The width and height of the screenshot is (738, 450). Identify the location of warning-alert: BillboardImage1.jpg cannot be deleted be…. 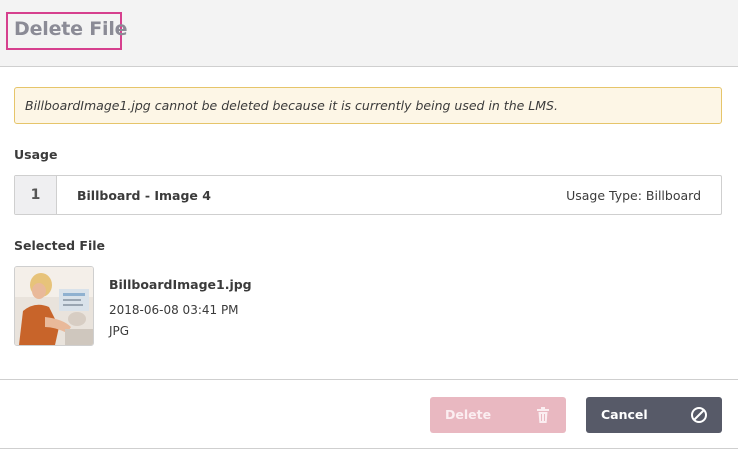
(368, 105).